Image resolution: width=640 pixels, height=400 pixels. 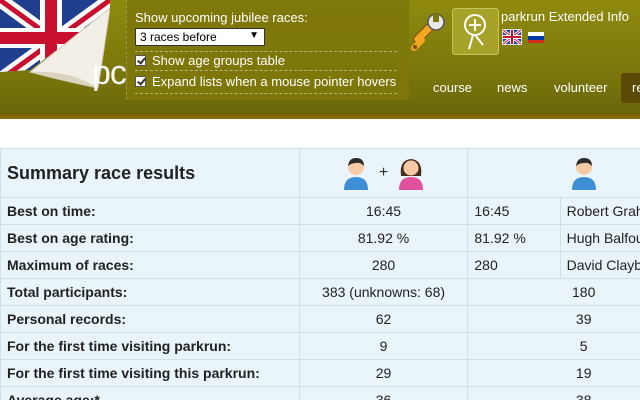 I want to click on parkrun-logo-fragment: pc, so click(x=109, y=73).